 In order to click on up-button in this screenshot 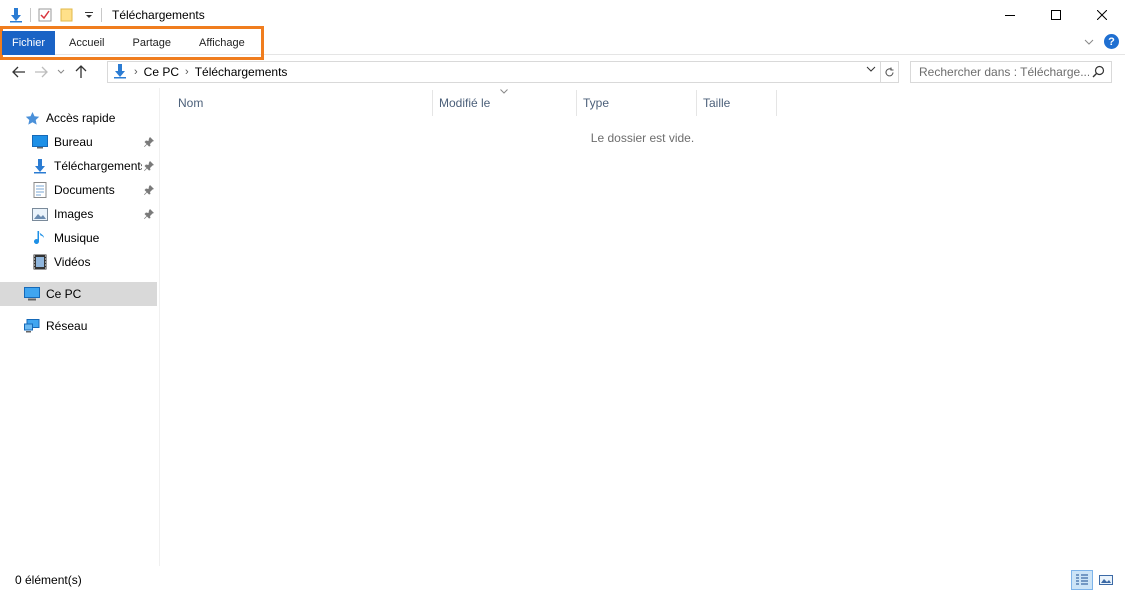, I will do `click(81, 72)`.